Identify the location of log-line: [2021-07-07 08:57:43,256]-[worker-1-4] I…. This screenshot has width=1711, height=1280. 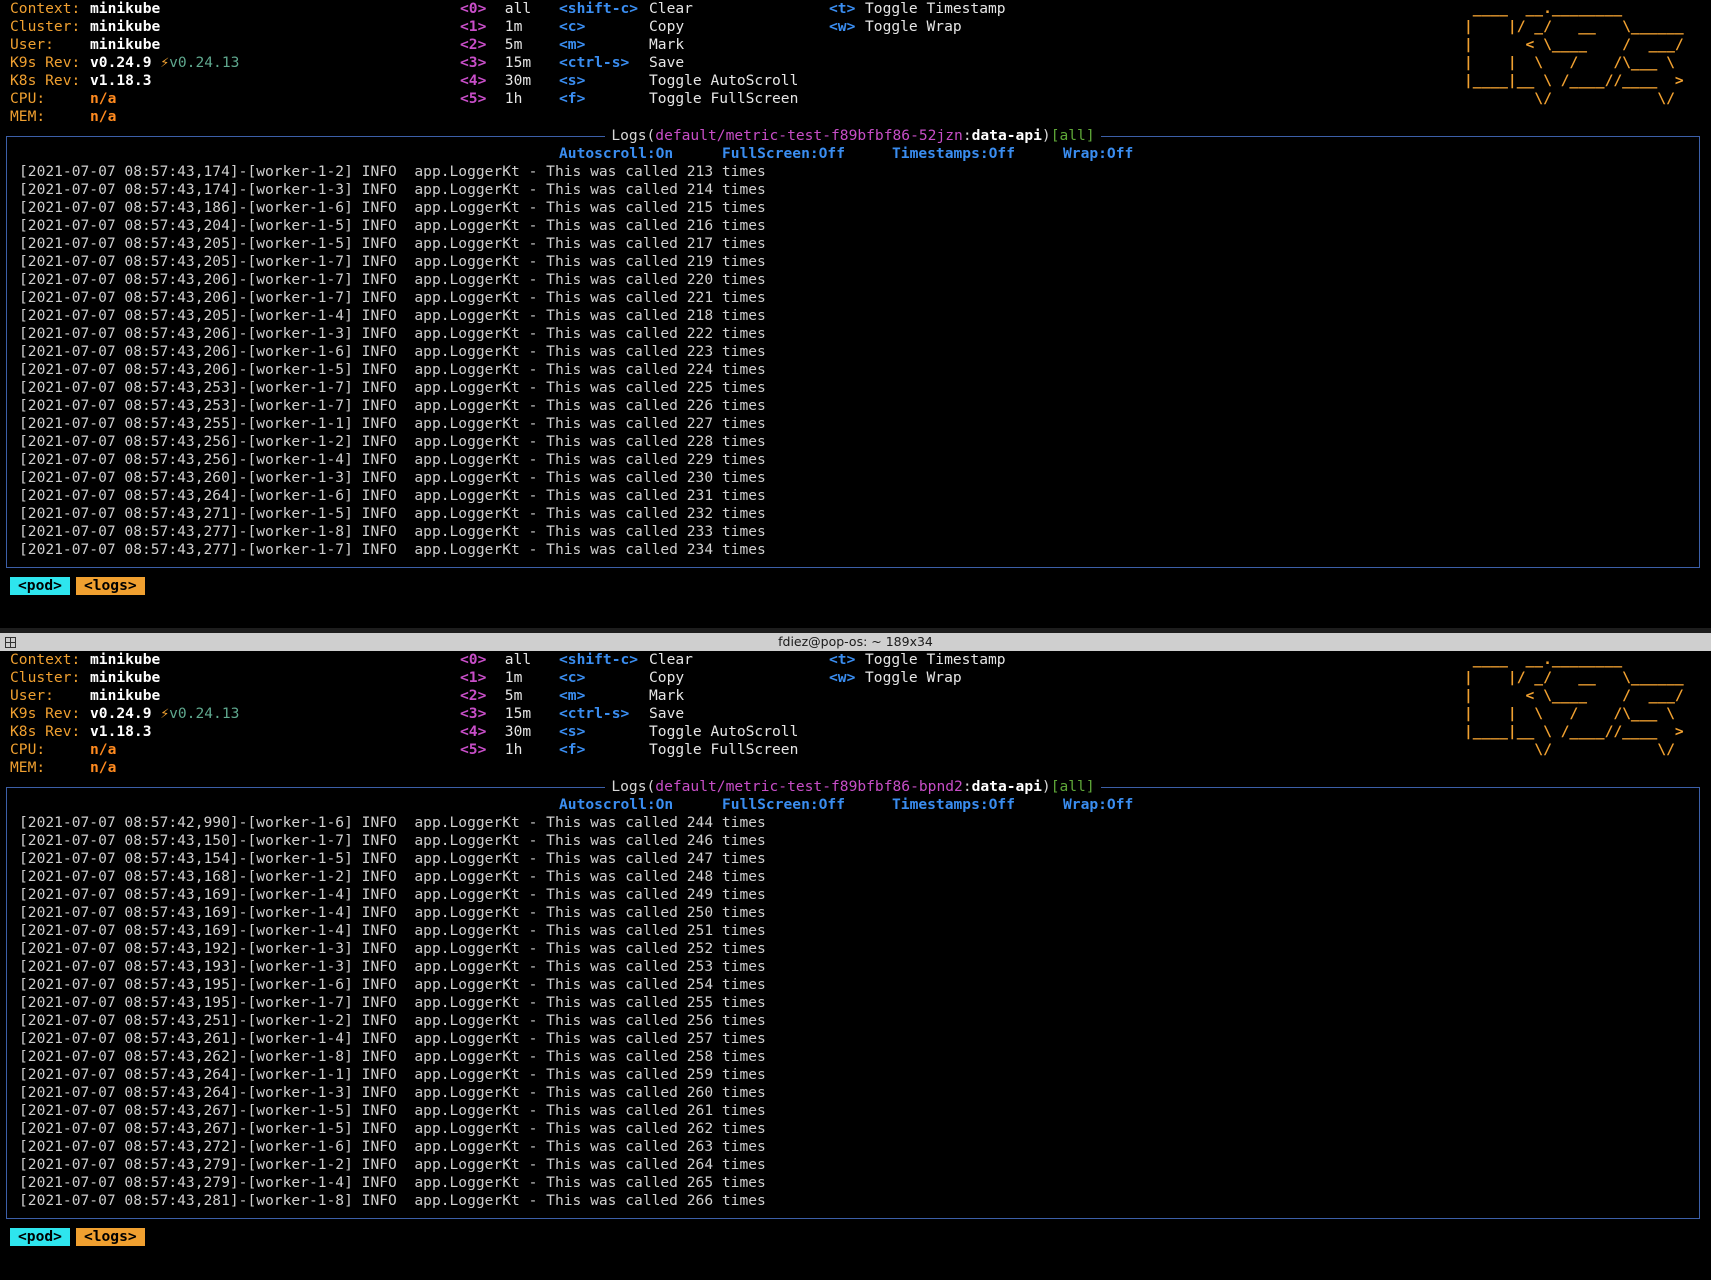
(392, 459).